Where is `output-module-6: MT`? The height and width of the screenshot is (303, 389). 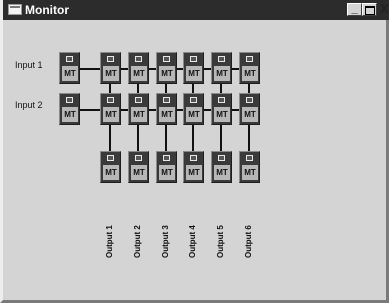 output-module-6: MT is located at coordinates (249, 167).